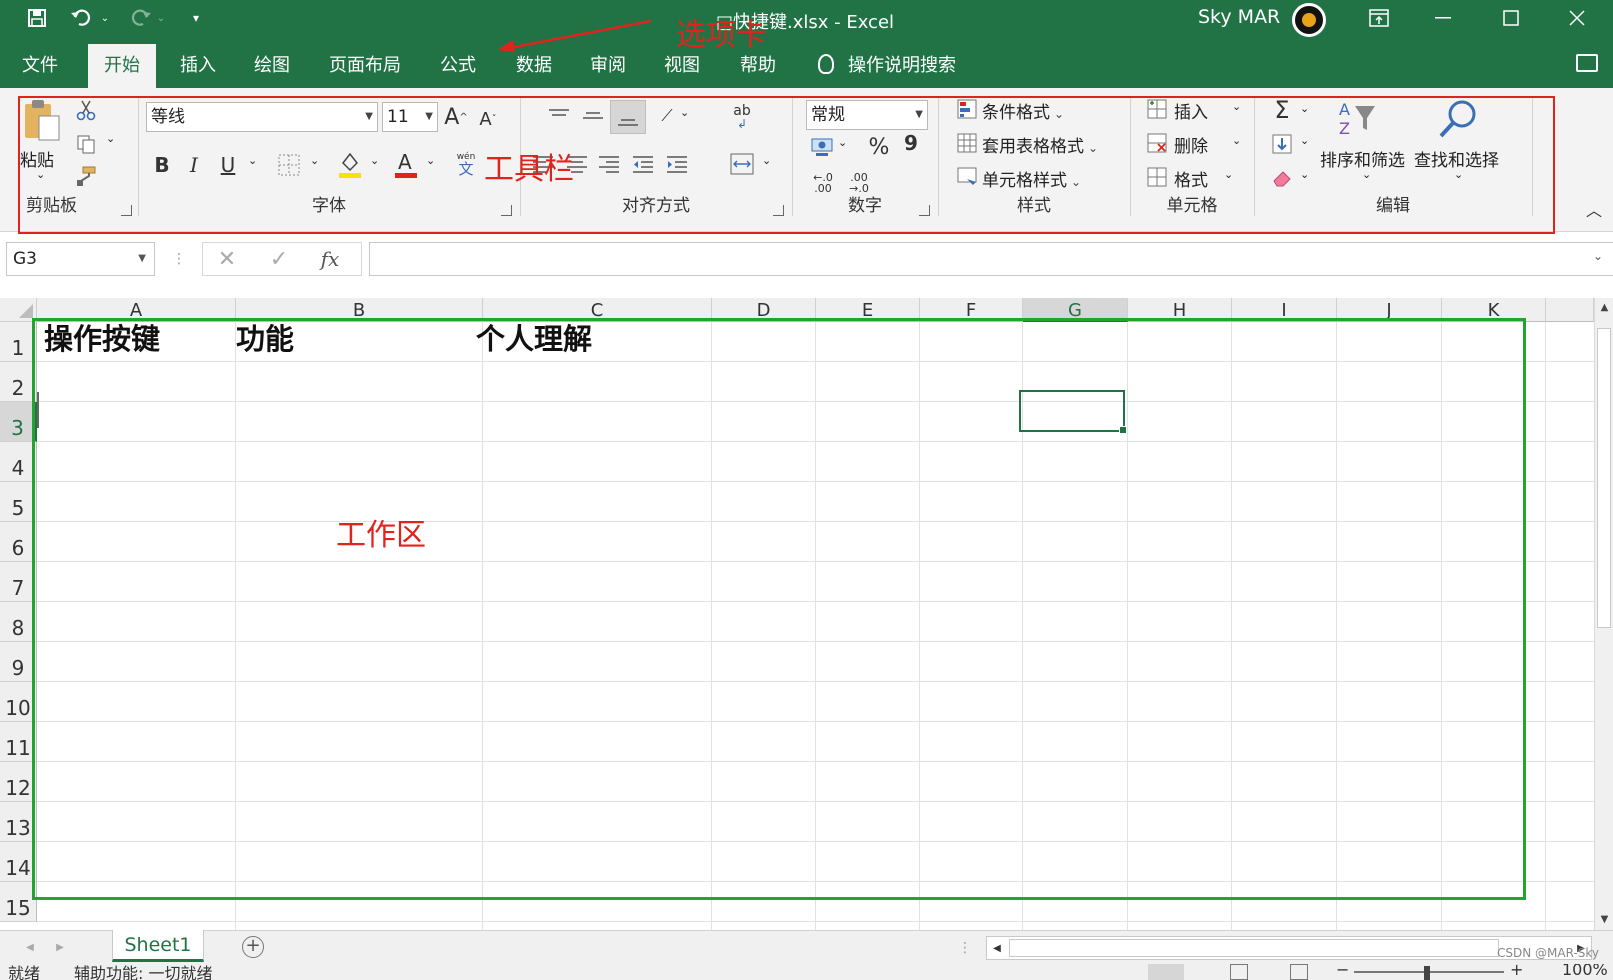  What do you see at coordinates (24, 972) in the screenshot?
I see `status-ready: 就绪` at bounding box center [24, 972].